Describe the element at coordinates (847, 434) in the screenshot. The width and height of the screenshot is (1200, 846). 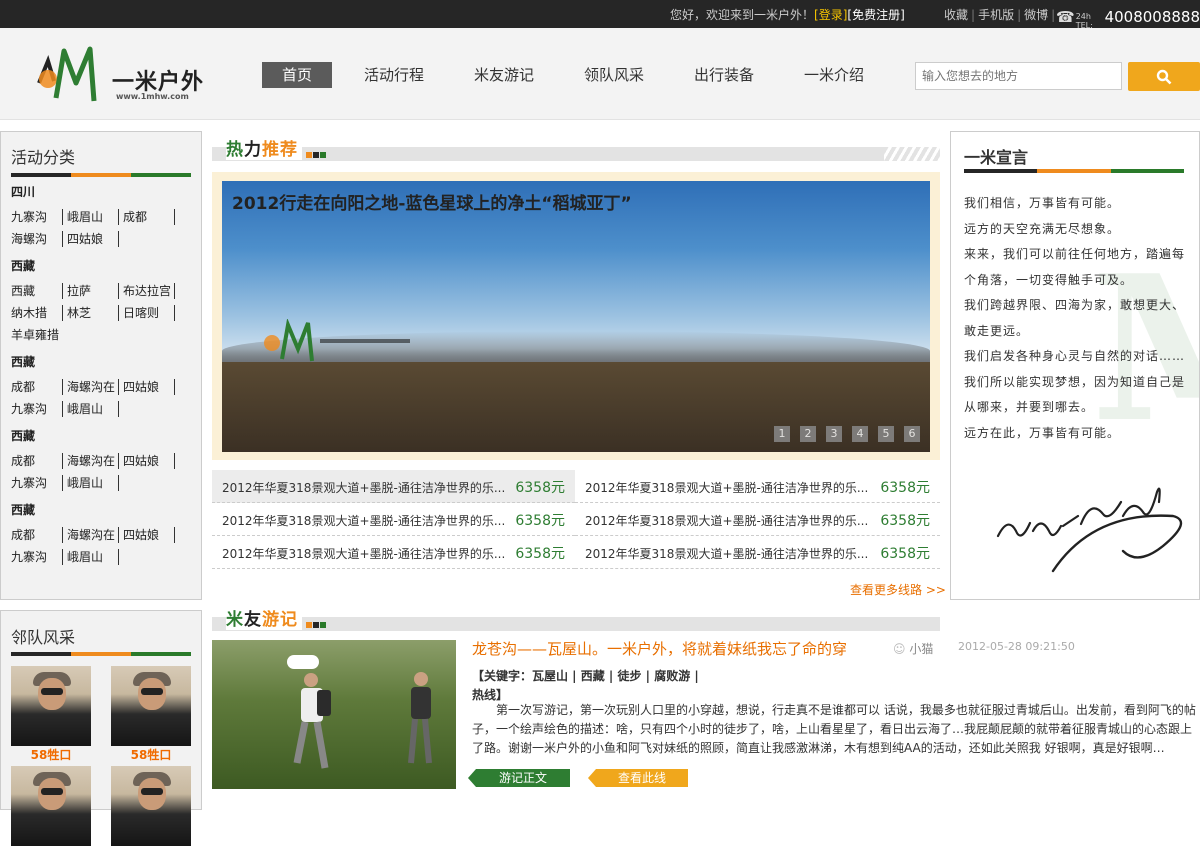
I see `slider-pager: 1 2 3 4 5 6` at that location.